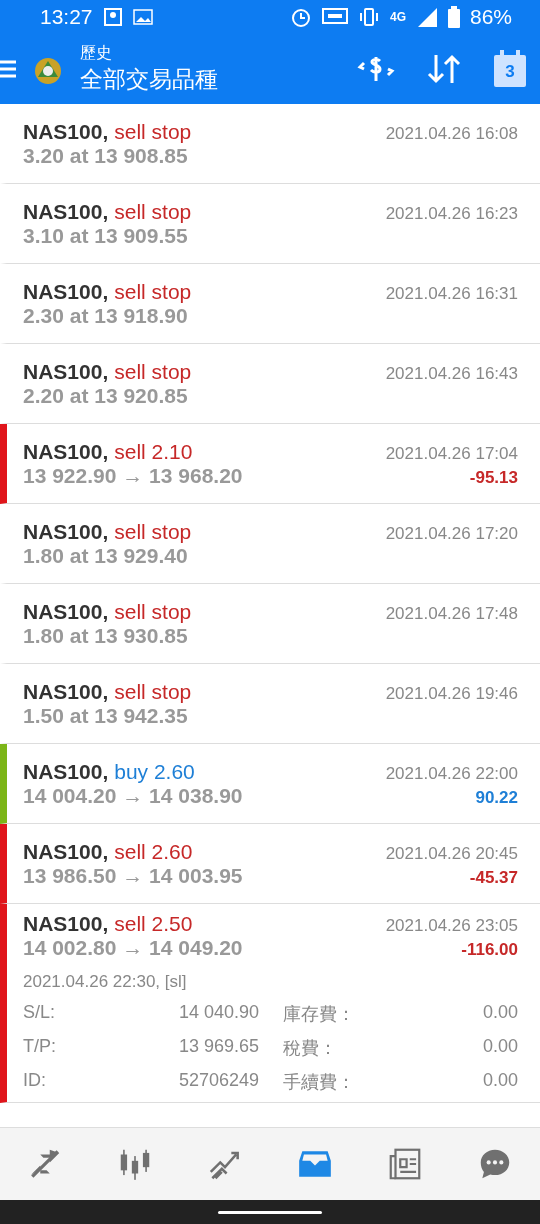 The image size is (540, 1224). What do you see at coordinates (270, 704) in the screenshot?
I see `history-row: NAS100, sell stop 2021.04.26 19:46 1.50 at 13 942.35` at bounding box center [270, 704].